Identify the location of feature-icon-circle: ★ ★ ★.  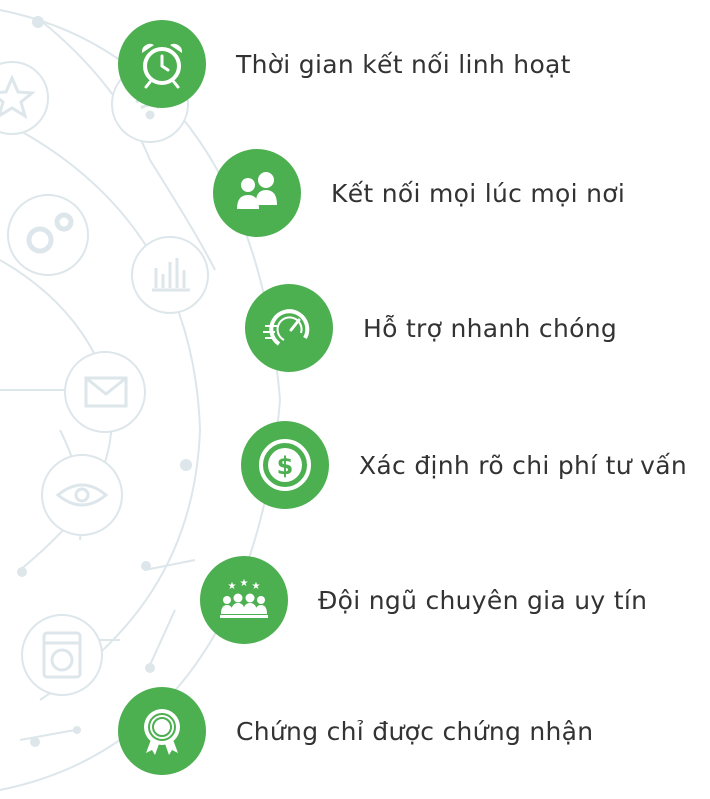
(244, 600).